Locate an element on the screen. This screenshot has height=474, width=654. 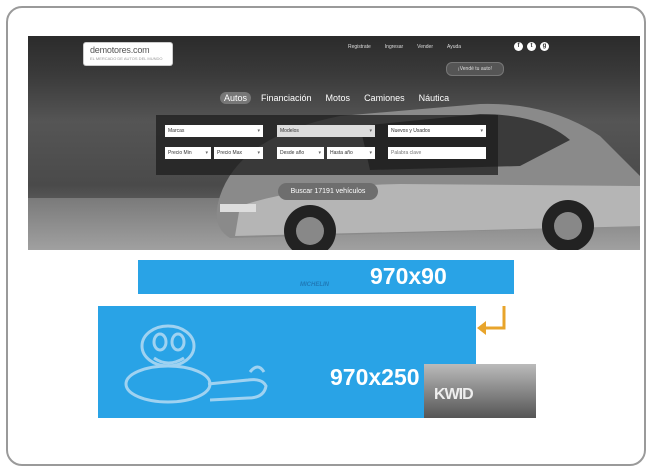
logo-tagline: EL MERCADO DE AUTOS DEL MUNDO is located at coordinates (126, 58).